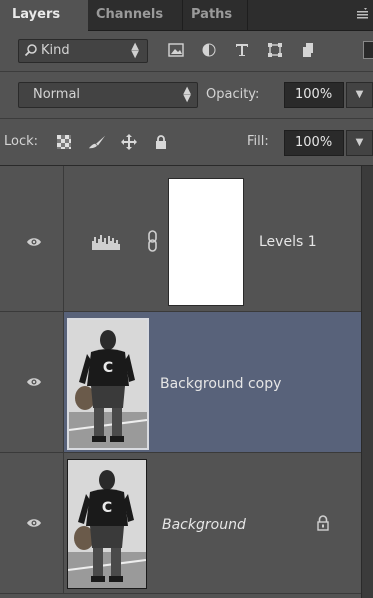 The height and width of the screenshot is (598, 373). What do you see at coordinates (242, 50) in the screenshot?
I see `type-filter-icon` at bounding box center [242, 50].